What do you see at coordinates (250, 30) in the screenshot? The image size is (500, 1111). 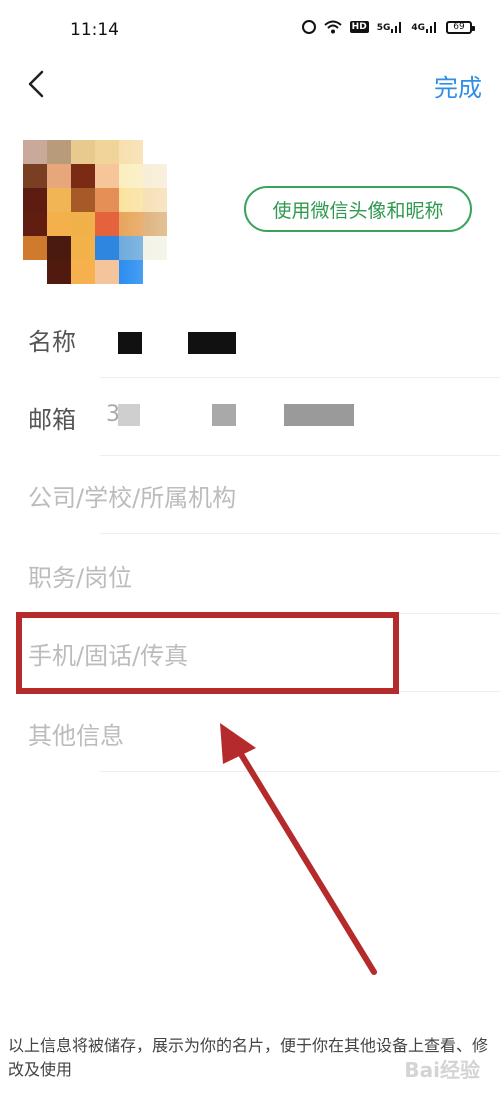 I see `status-bar: 11:14 HD 5G 4G 69` at bounding box center [250, 30].